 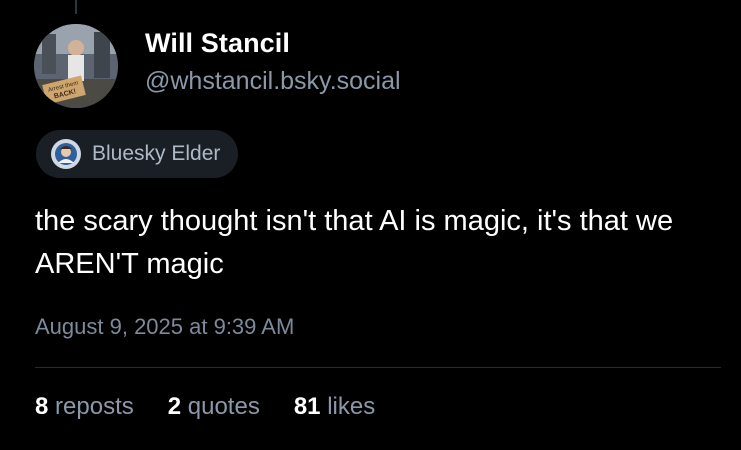 I want to click on avatar-photo: Arrest them BACK!, so click(x=76, y=66).